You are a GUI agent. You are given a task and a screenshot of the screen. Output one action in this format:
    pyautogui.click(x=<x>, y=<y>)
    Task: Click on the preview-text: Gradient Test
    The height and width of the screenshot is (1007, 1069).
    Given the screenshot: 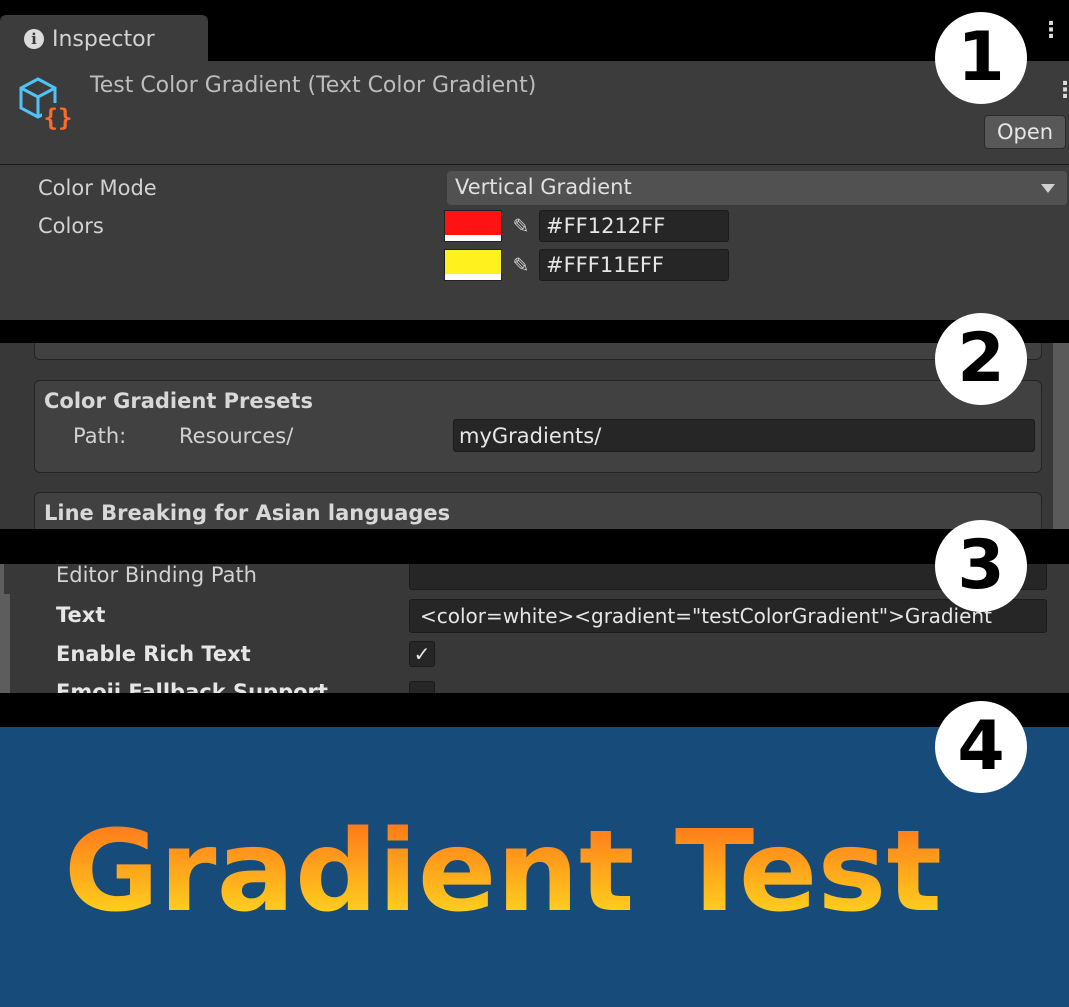 What is the action you would take?
    pyautogui.click(x=503, y=872)
    